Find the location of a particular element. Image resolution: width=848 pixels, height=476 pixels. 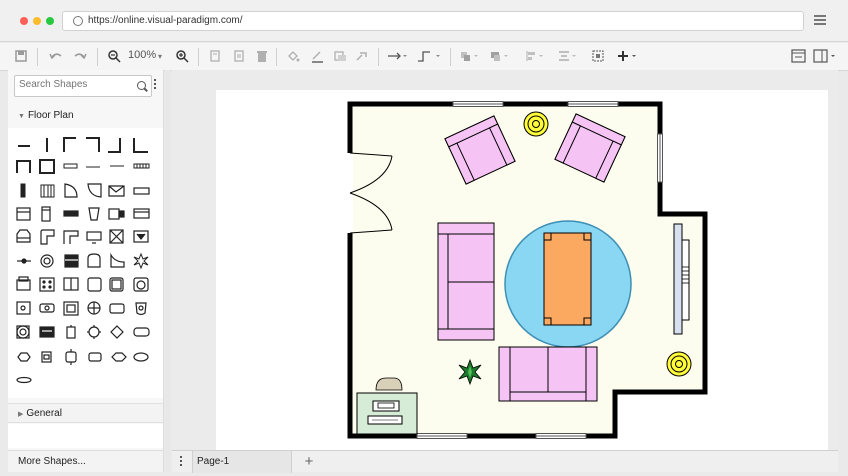

wall-u-shape is located at coordinates (23, 166).